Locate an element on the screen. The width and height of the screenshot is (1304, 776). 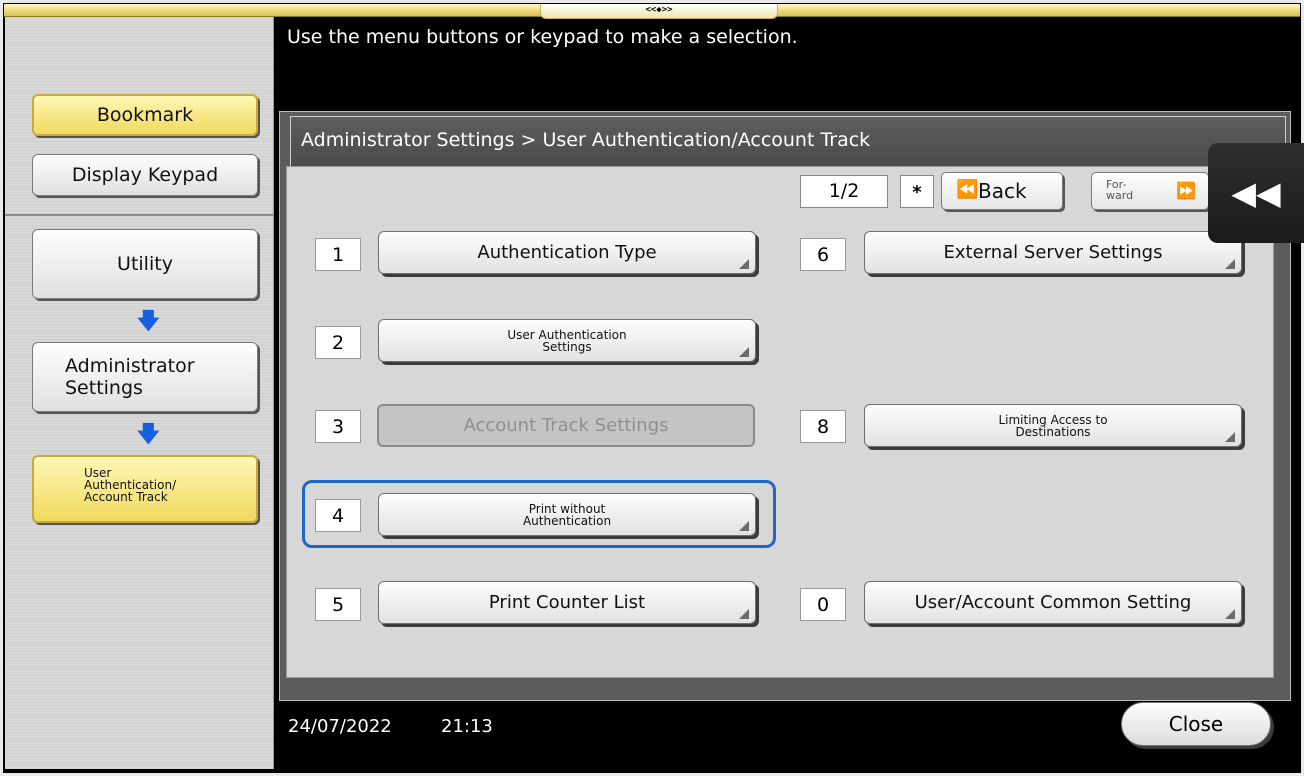
external-server-settings-button: External Server Settings is located at coordinates (1053, 252).